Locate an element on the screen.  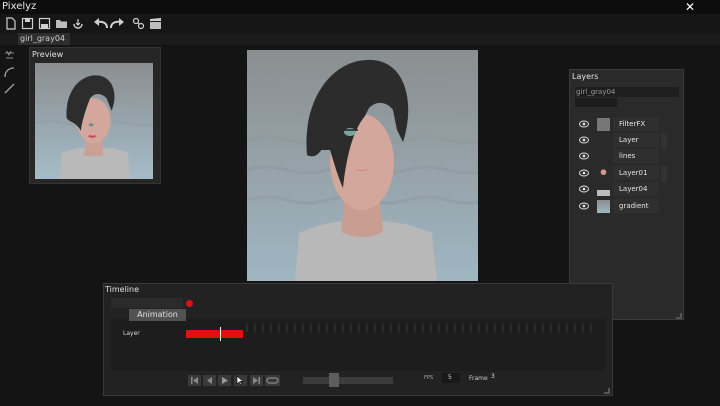
keyframe-range is located at coordinates (214, 334).